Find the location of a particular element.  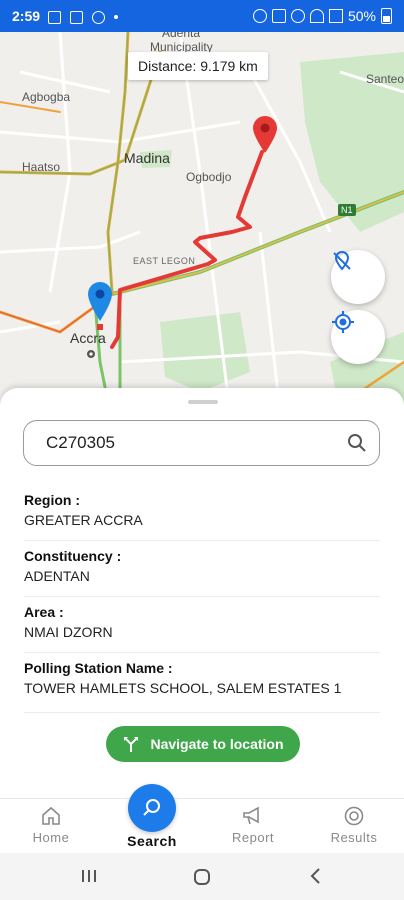

sheet-grab-handle is located at coordinates (203, 402).